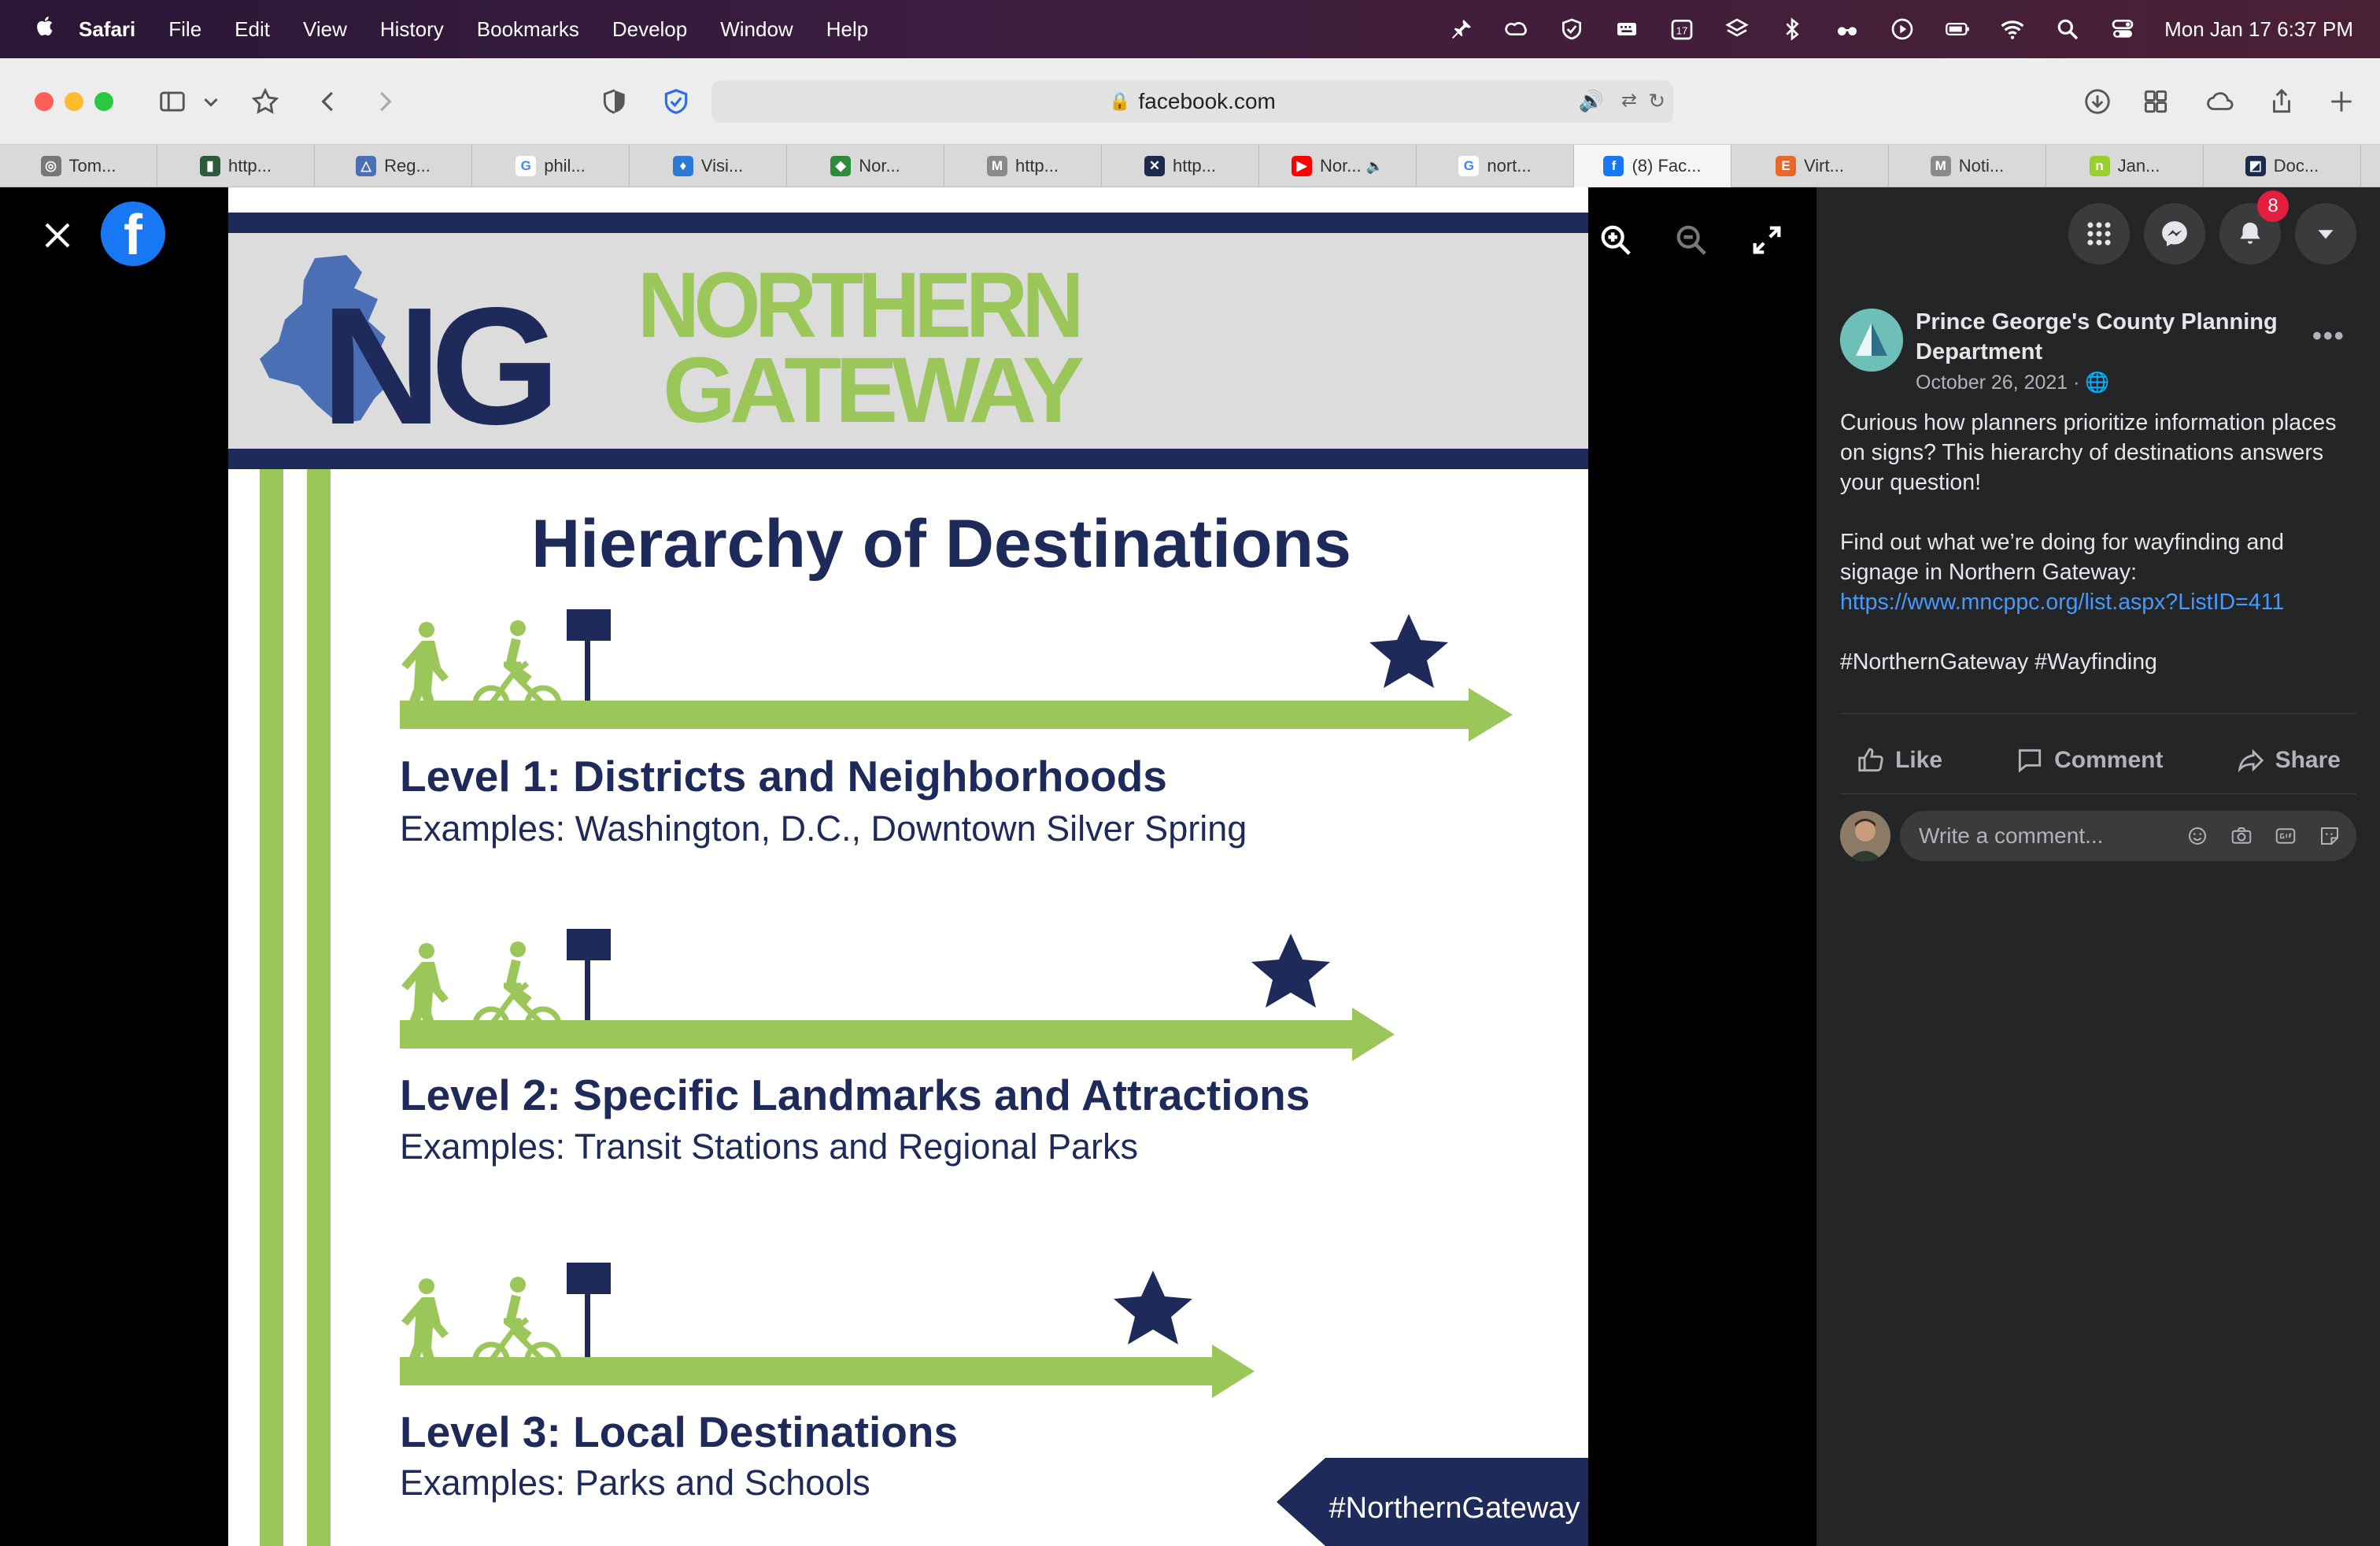  Describe the element at coordinates (1865, 836) in the screenshot. I see `user-avatar` at that location.